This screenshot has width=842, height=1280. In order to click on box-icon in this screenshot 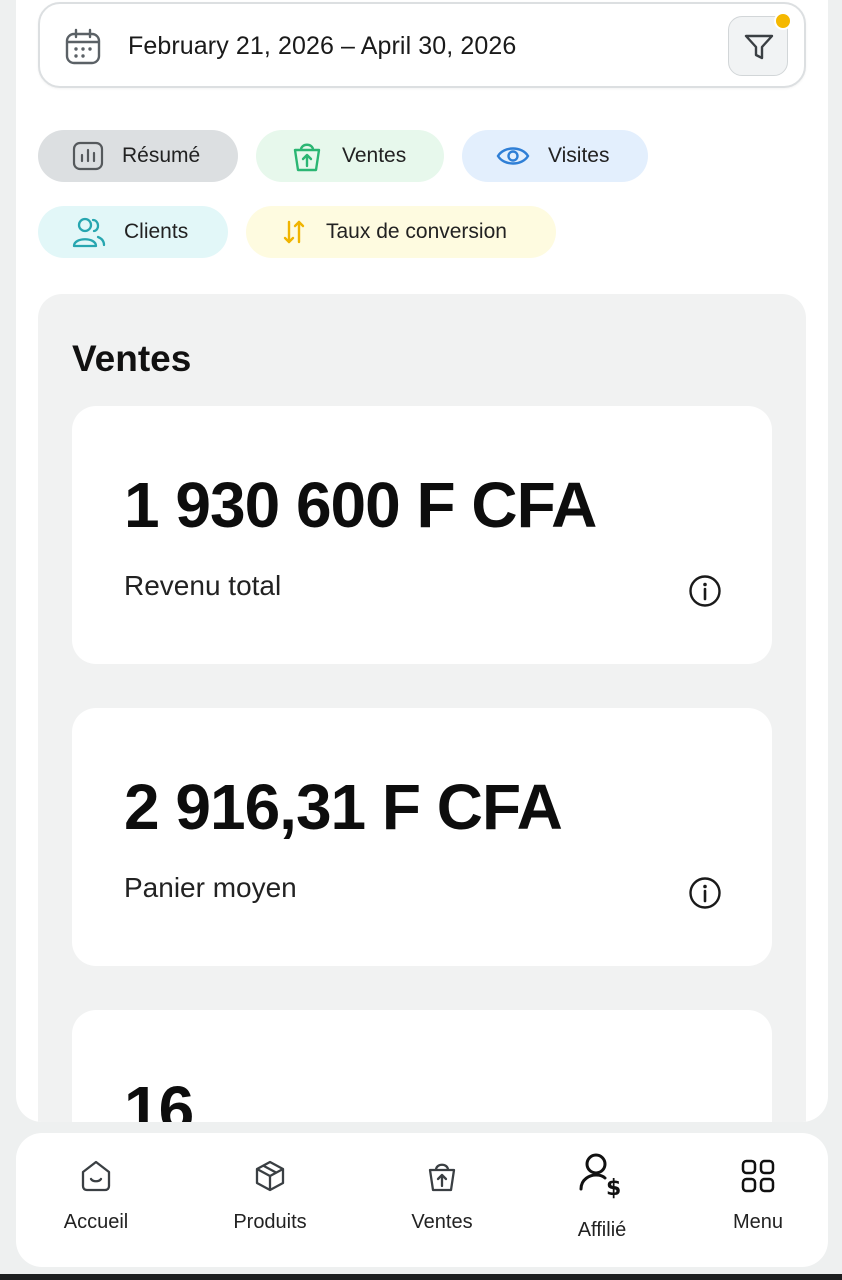, I will do `click(270, 1176)`.